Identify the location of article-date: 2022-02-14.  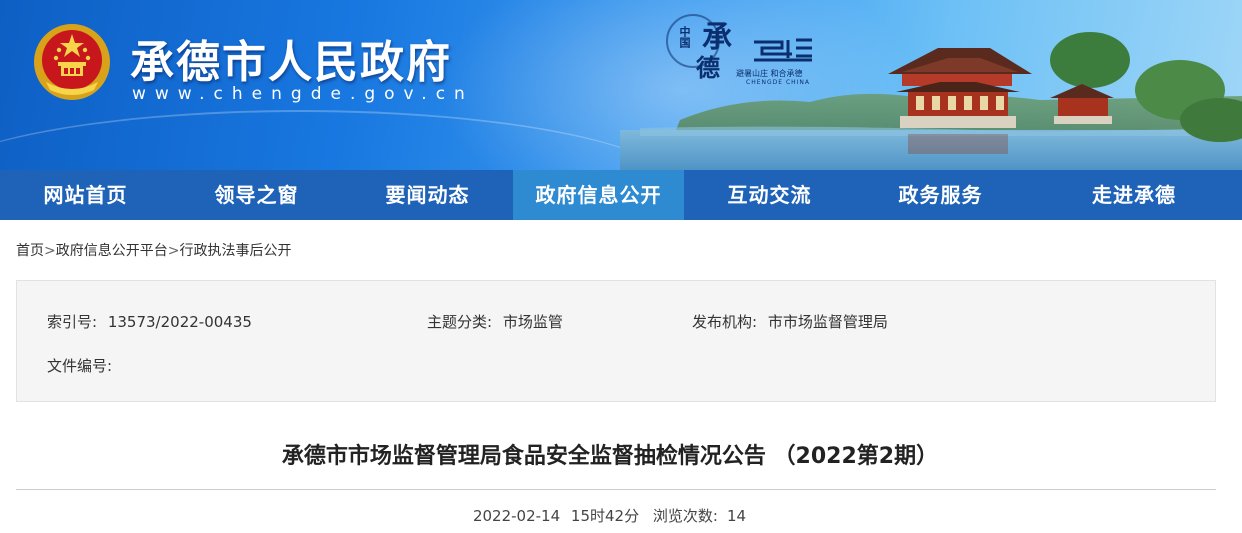
(516, 516).